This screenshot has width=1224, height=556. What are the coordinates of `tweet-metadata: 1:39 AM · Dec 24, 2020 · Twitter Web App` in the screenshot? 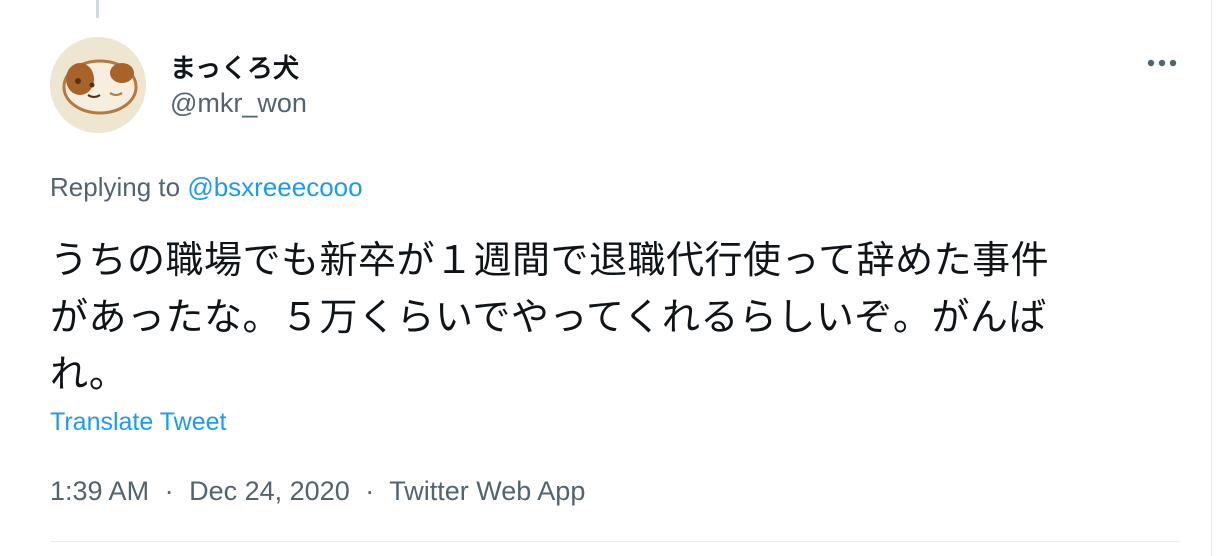 It's located at (317, 491).